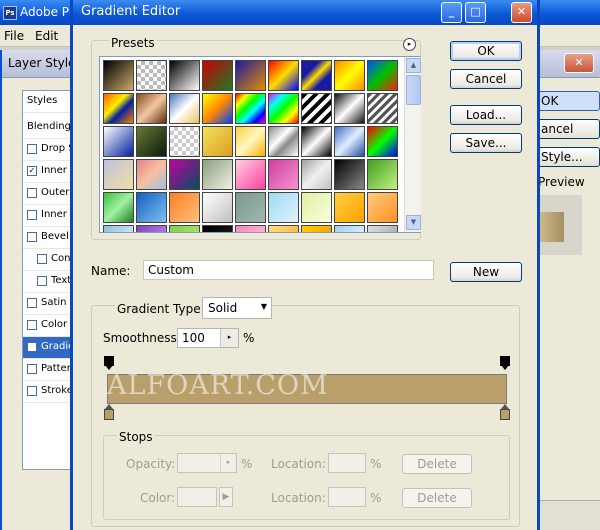  What do you see at coordinates (413, 65) in the screenshot?
I see `scroll-up-icon: ▲` at bounding box center [413, 65].